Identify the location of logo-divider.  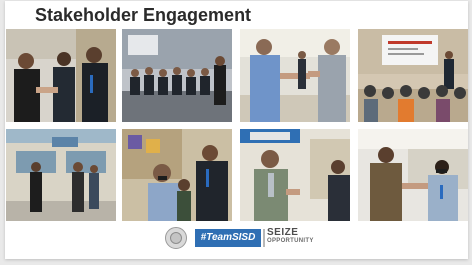
(264, 238).